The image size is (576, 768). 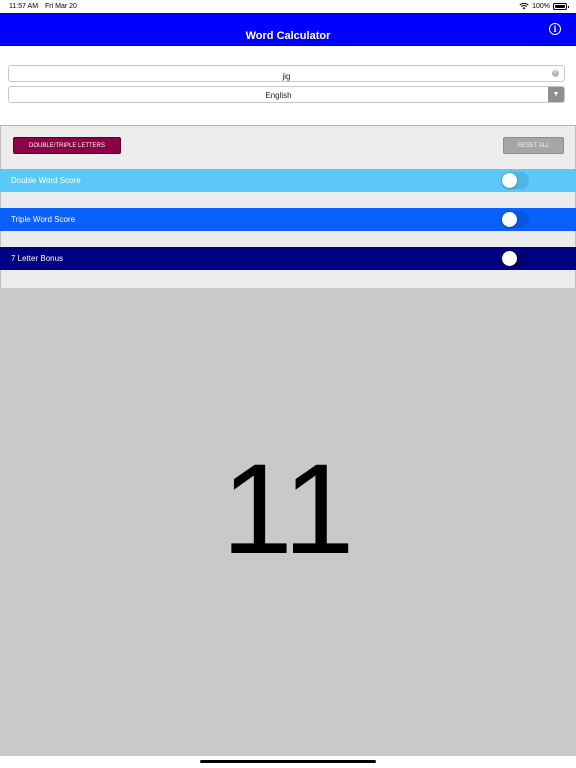 I want to click on word-input-field: ×, so click(x=286, y=74).